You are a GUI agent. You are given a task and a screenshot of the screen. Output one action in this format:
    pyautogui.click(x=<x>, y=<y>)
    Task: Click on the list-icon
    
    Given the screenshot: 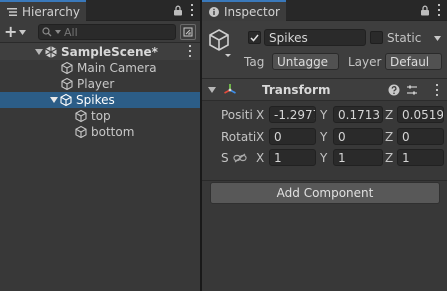 What is the action you would take?
    pyautogui.click(x=12, y=12)
    